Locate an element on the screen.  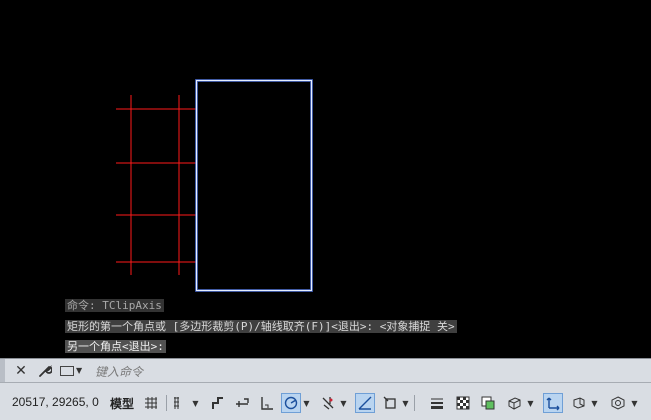
polar-tracking-icon is located at coordinates (291, 403).